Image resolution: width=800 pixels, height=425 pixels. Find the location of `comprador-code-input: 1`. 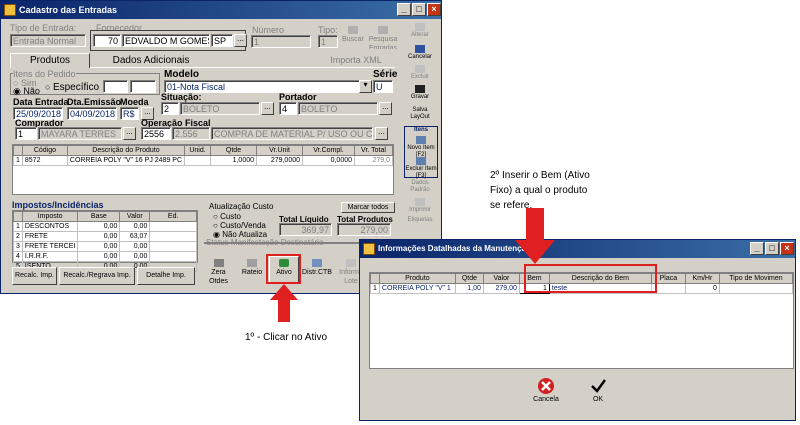

comprador-code-input: 1 is located at coordinates (26, 133).